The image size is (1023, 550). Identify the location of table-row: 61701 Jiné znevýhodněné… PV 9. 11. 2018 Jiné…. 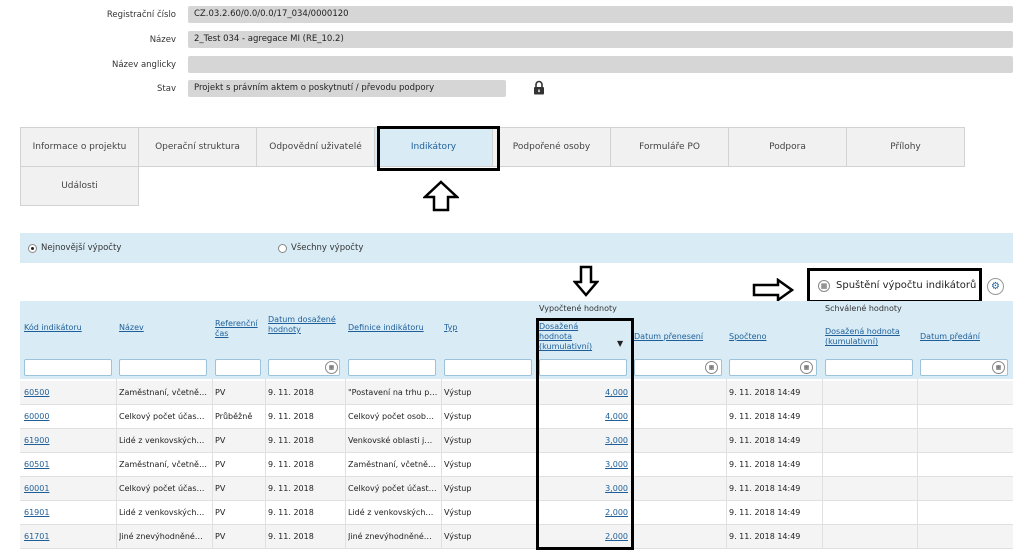
(516, 537).